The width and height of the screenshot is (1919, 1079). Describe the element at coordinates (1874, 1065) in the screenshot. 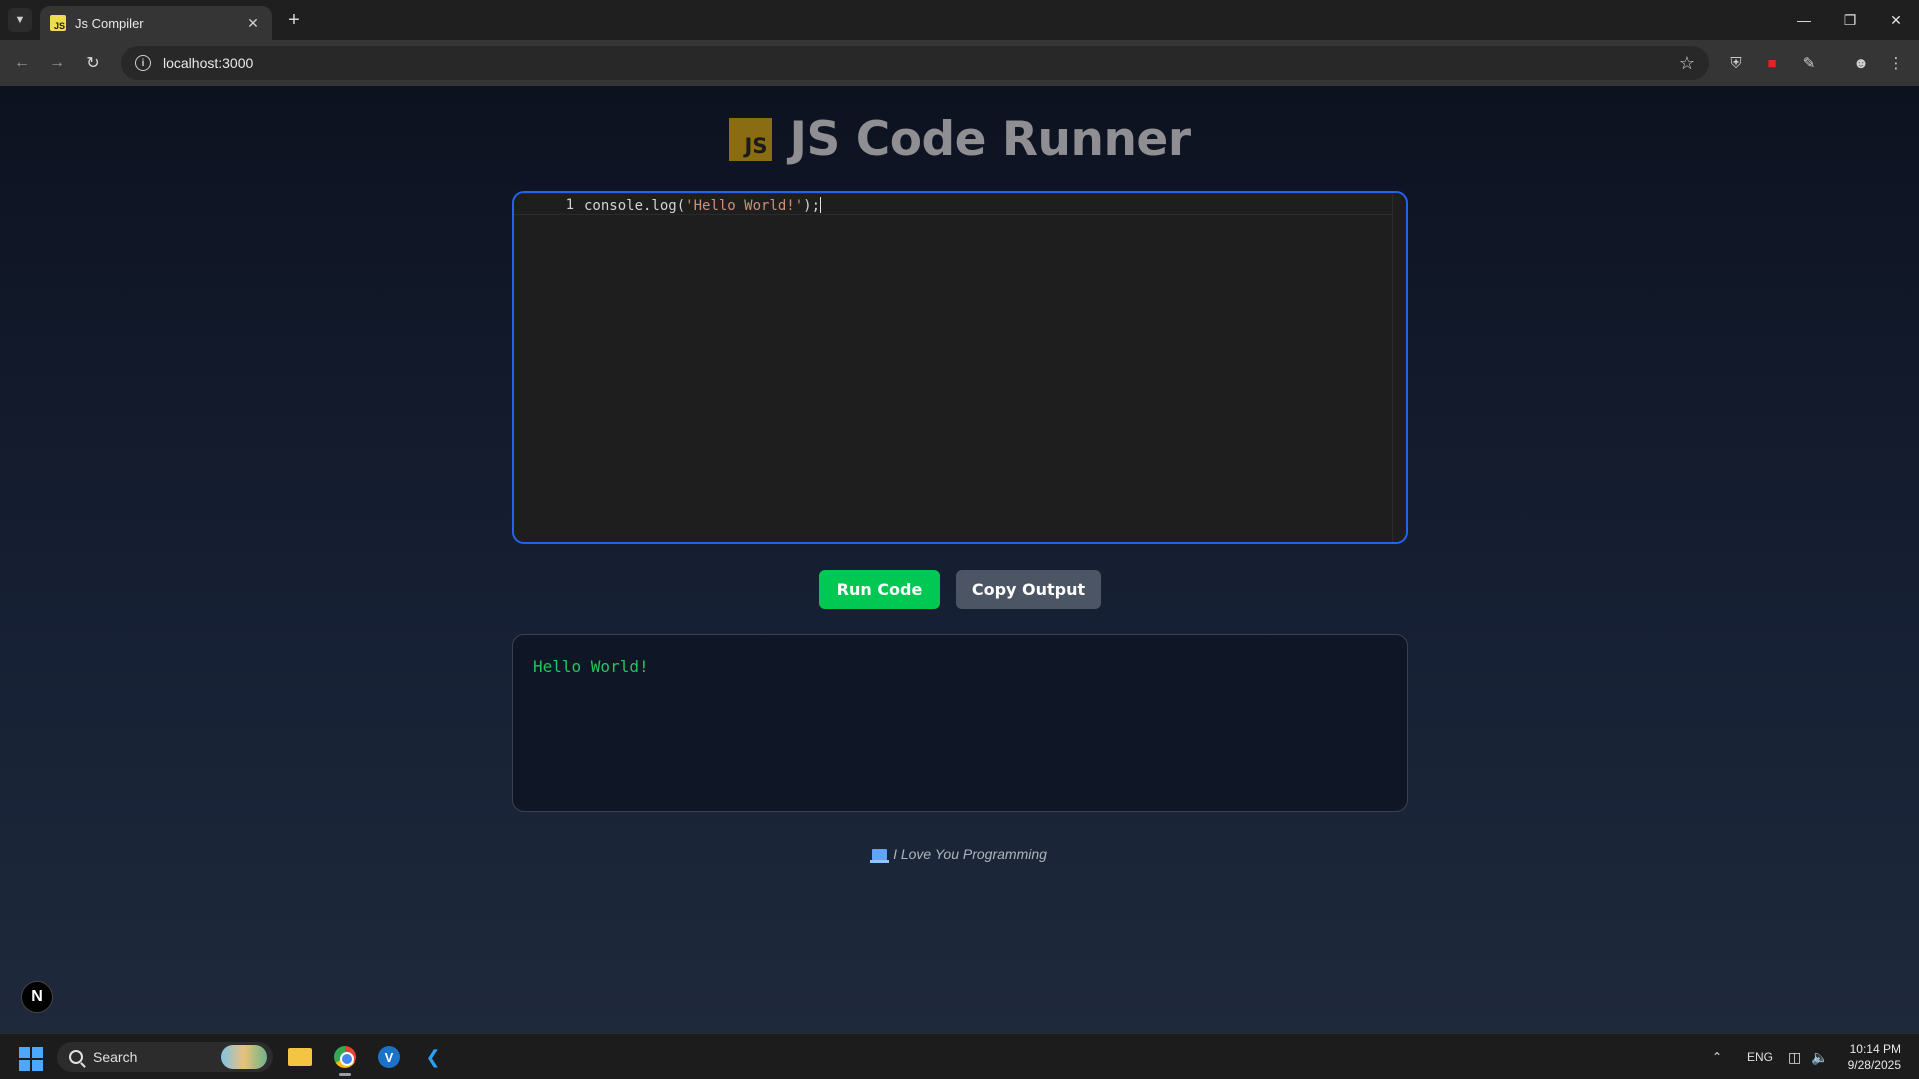

I see `clock-date: 9/28/2025` at that location.